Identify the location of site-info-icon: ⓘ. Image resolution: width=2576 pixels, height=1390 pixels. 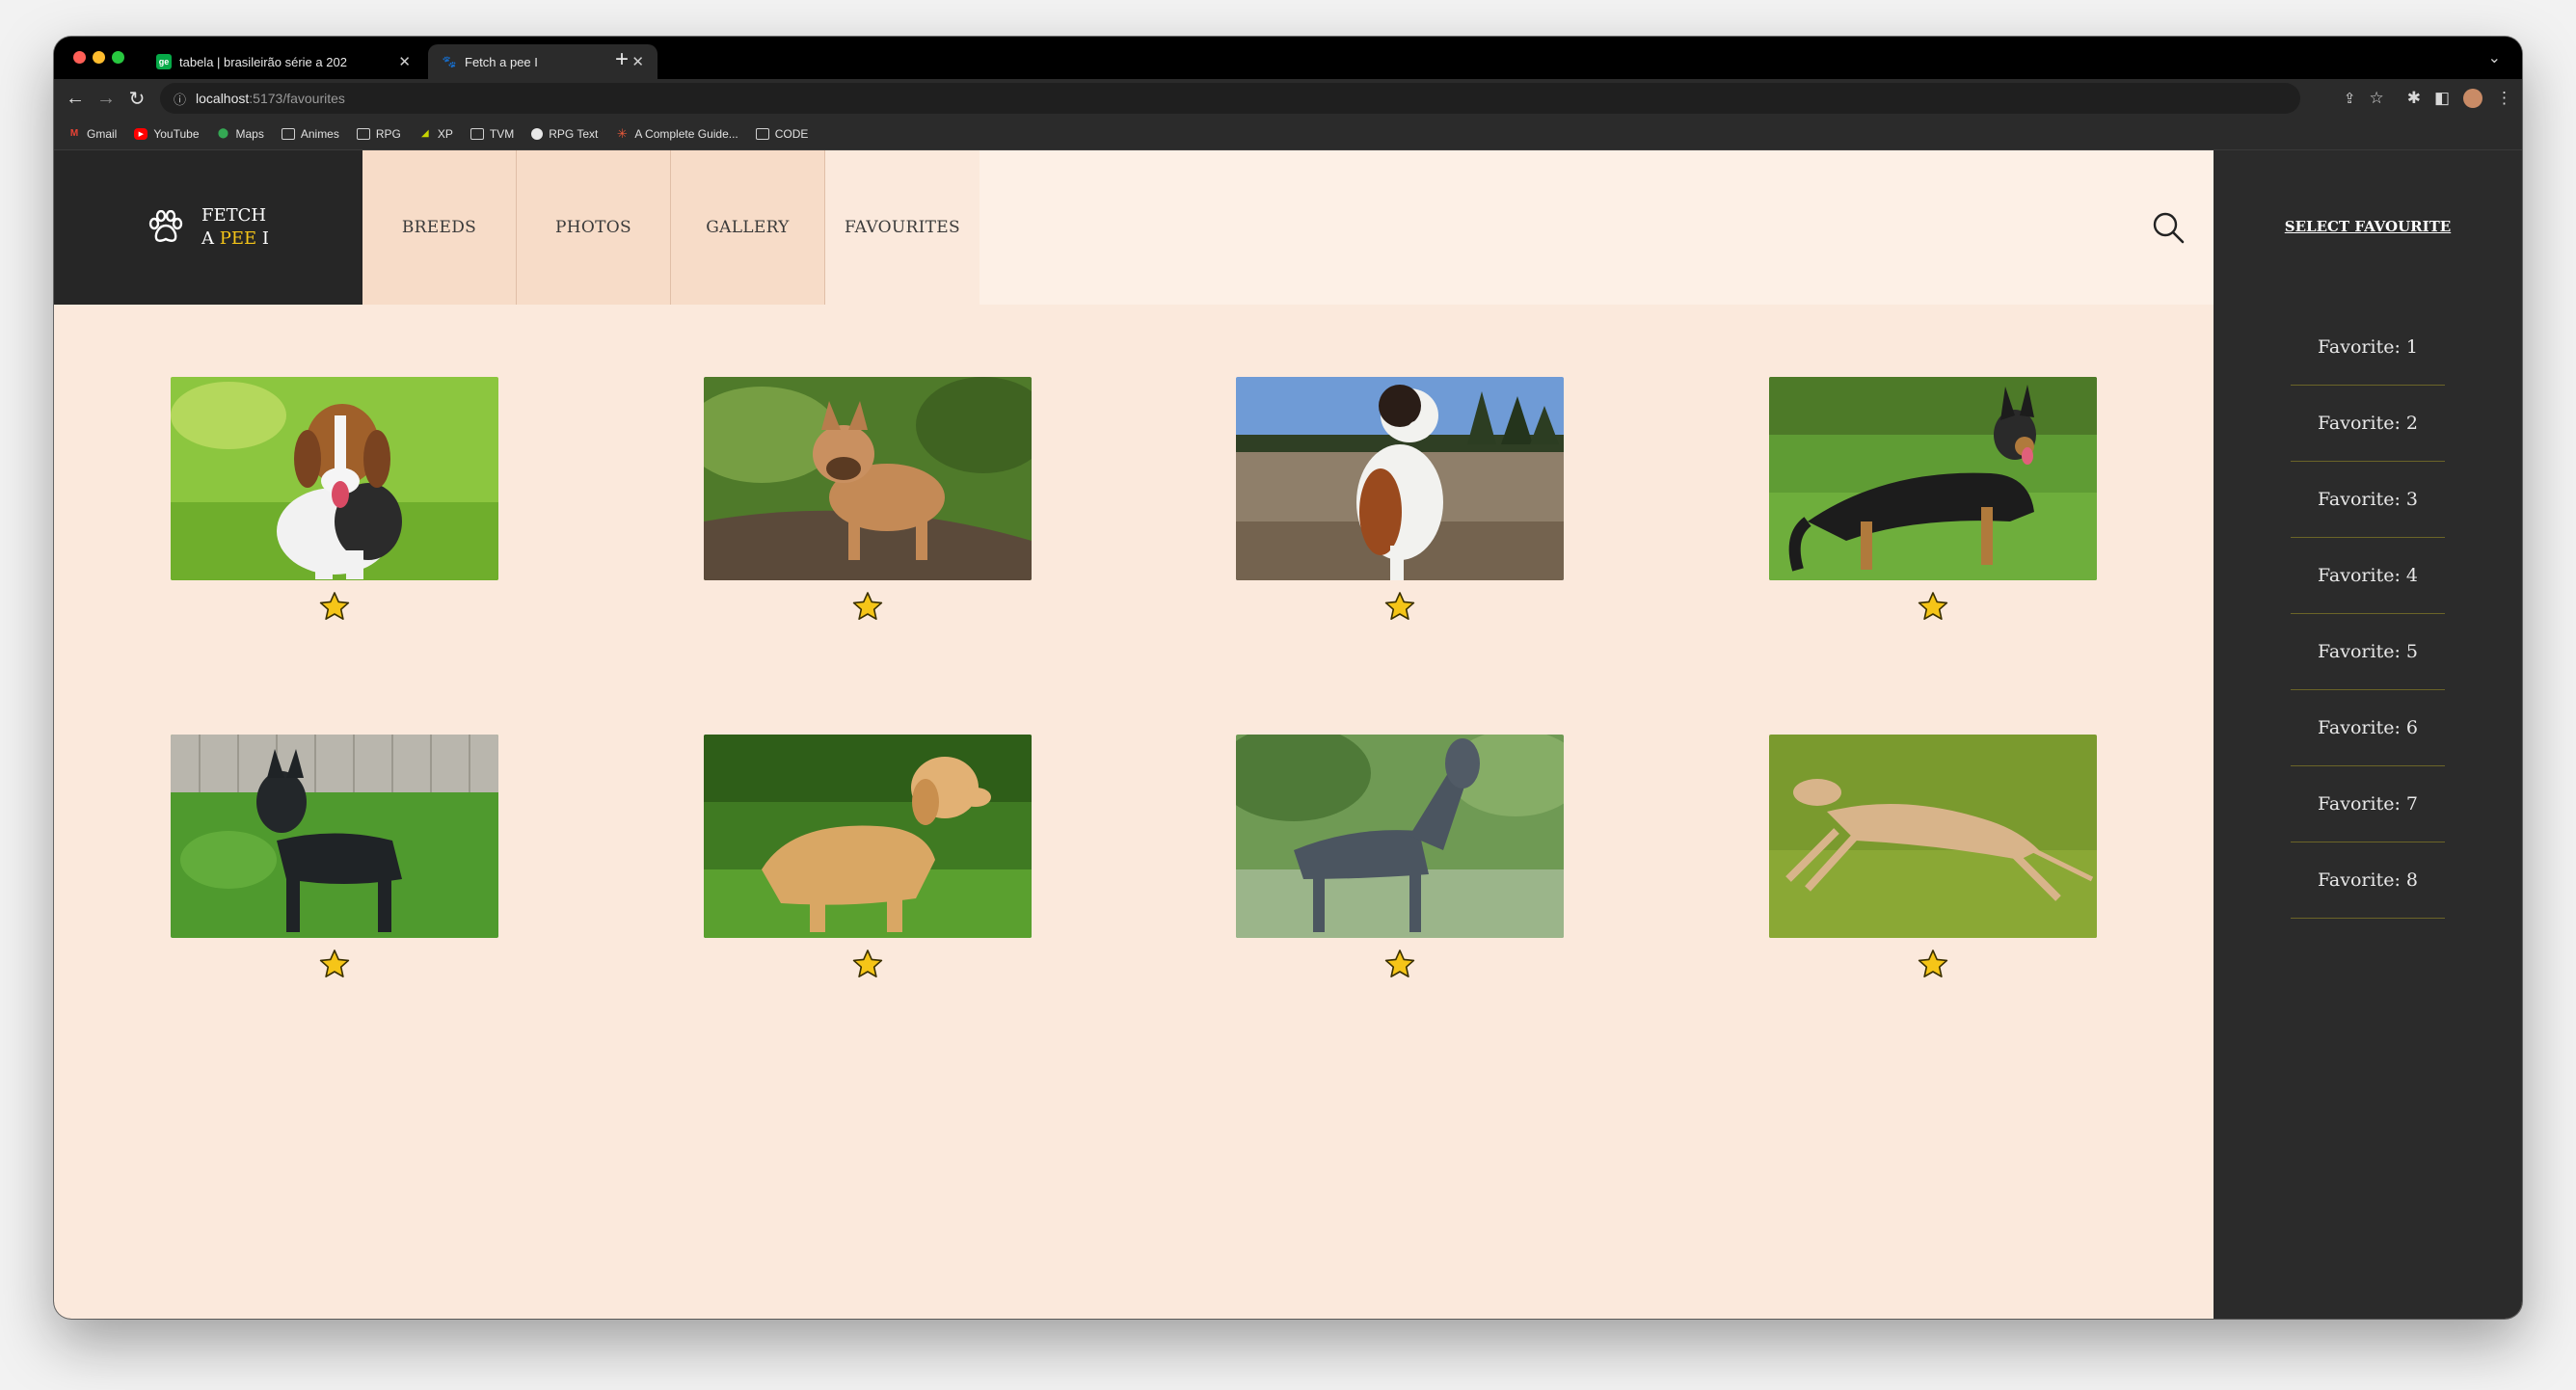
(180, 99).